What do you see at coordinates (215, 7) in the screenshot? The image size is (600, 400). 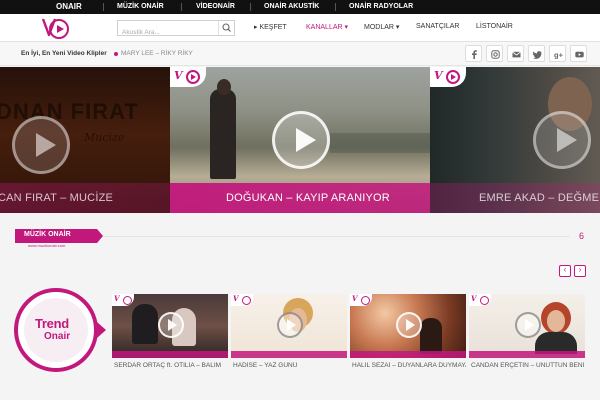 I see `topbar-link-videonair: VİDEONAİR` at bounding box center [215, 7].